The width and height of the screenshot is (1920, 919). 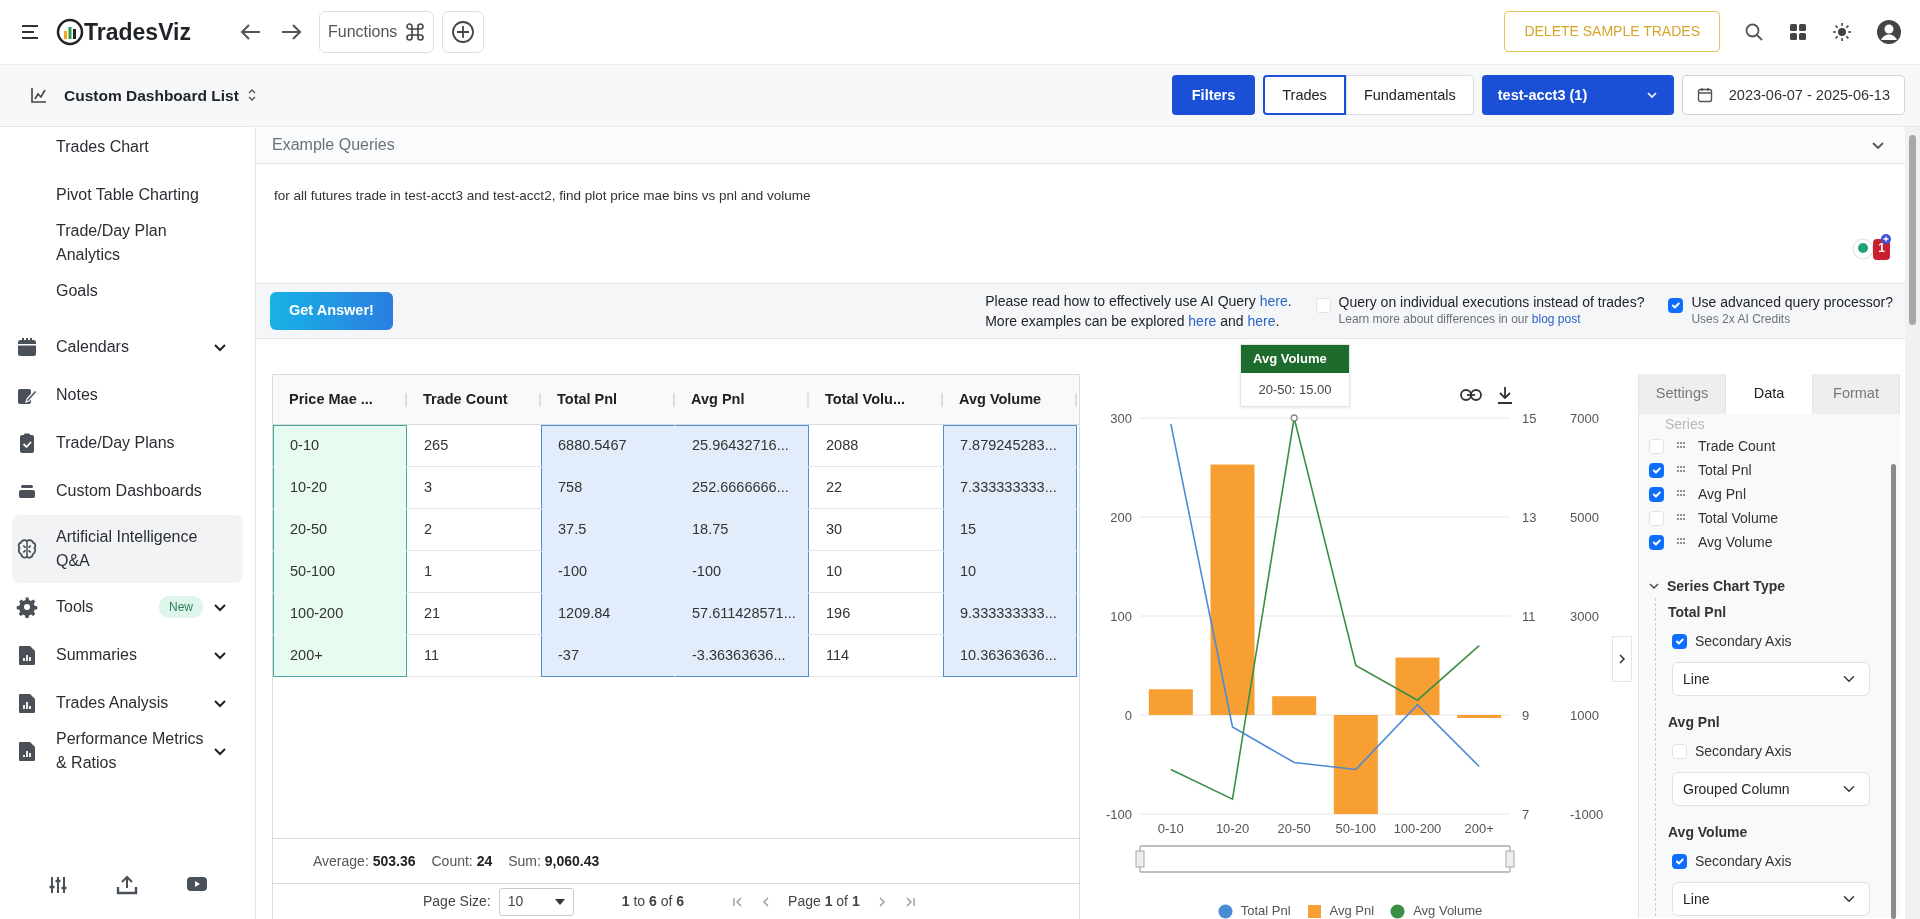 I want to click on table-cell: -100, so click(x=742, y=572).